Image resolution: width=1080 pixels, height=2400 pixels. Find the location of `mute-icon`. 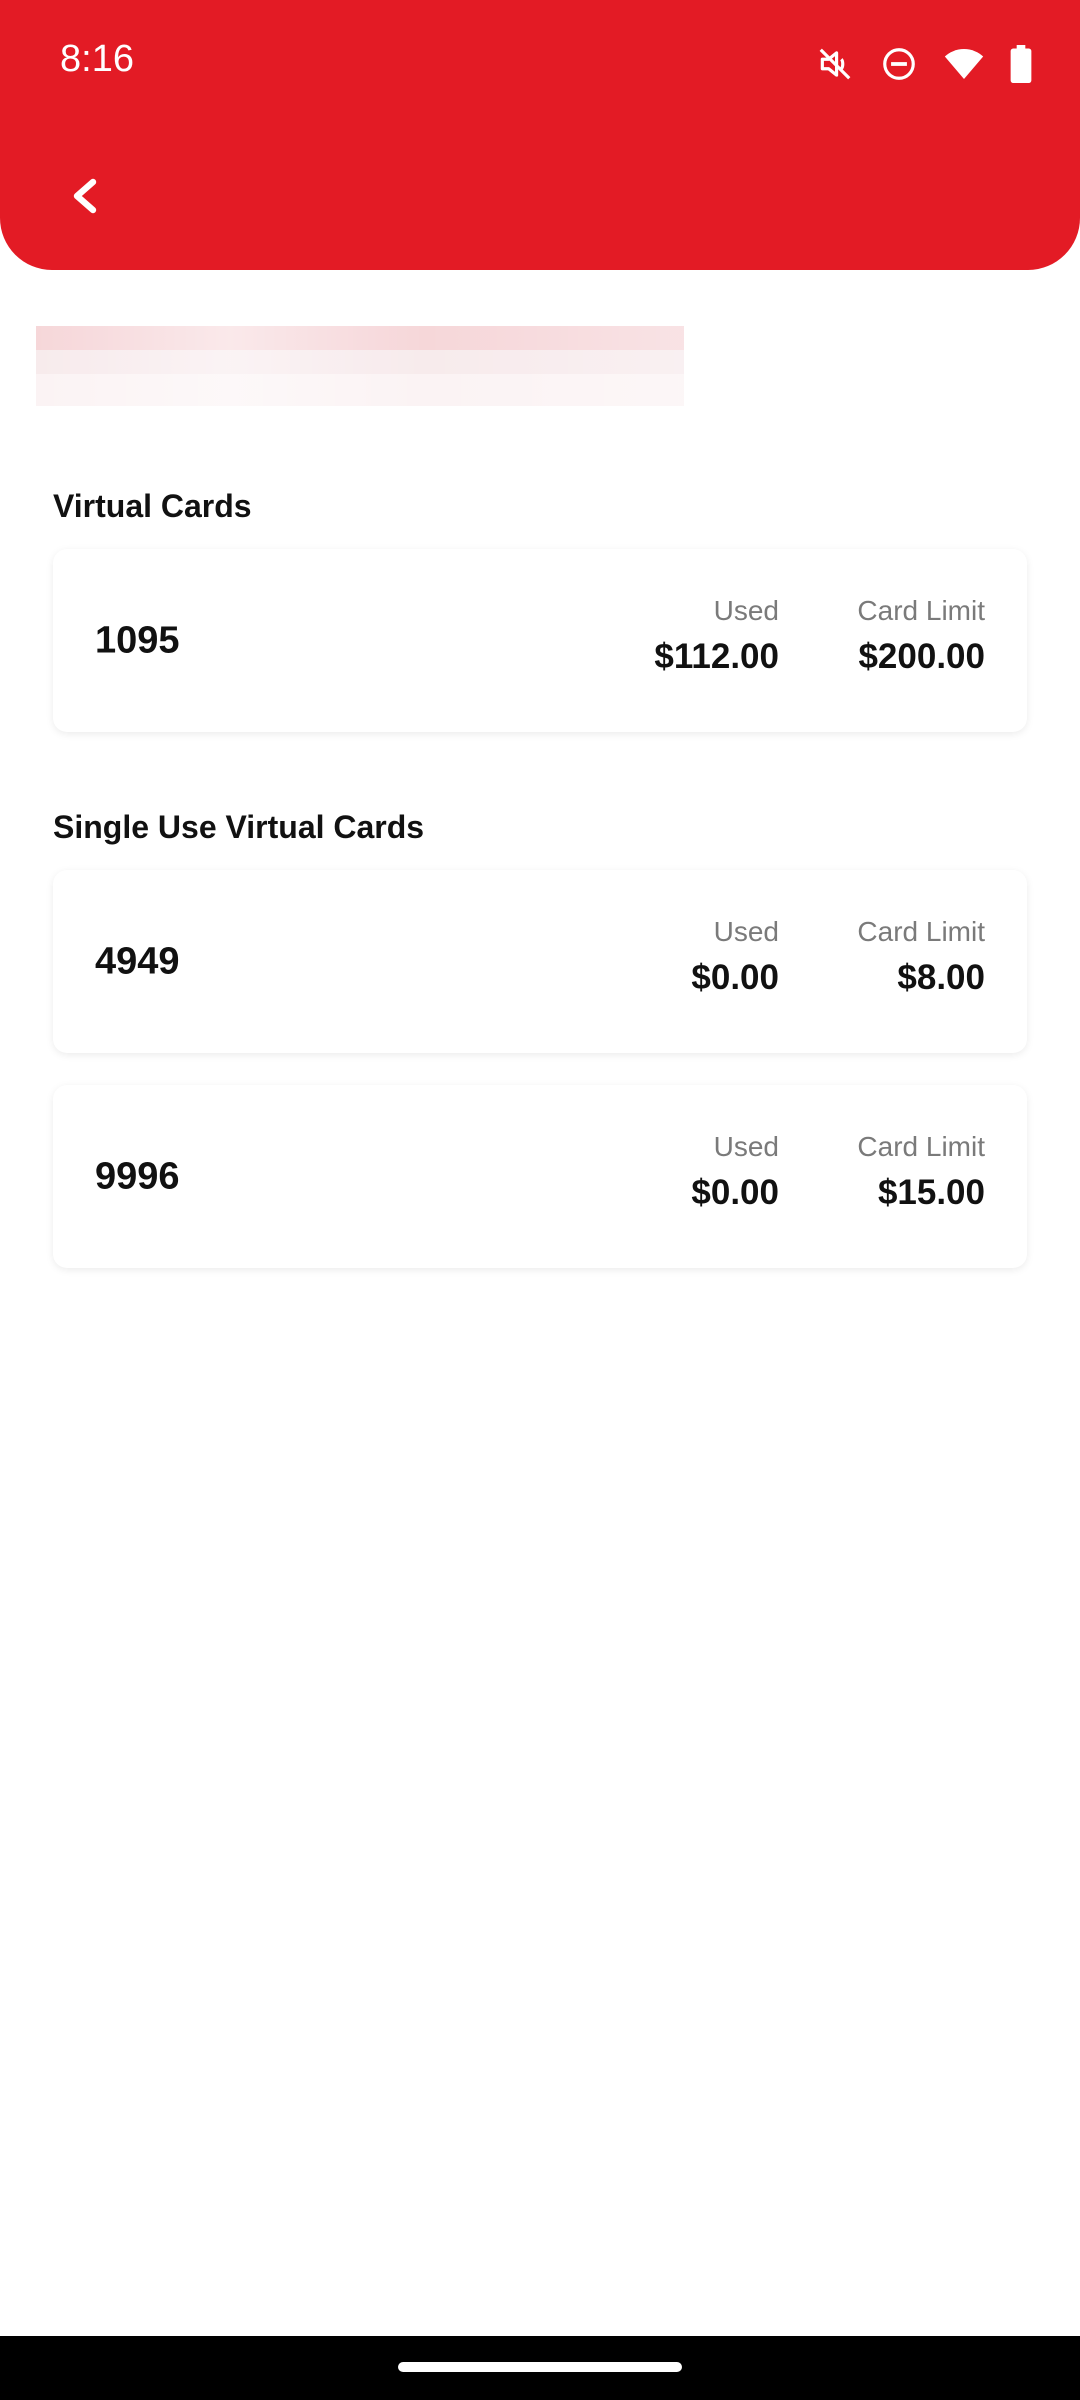

mute-icon is located at coordinates (835, 64).